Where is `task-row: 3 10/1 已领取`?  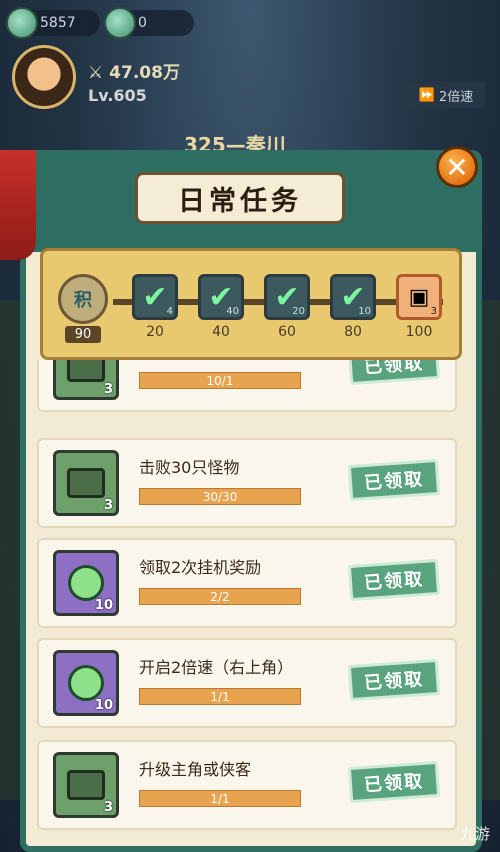 task-row: 3 10/1 已领取 is located at coordinates (247, 386).